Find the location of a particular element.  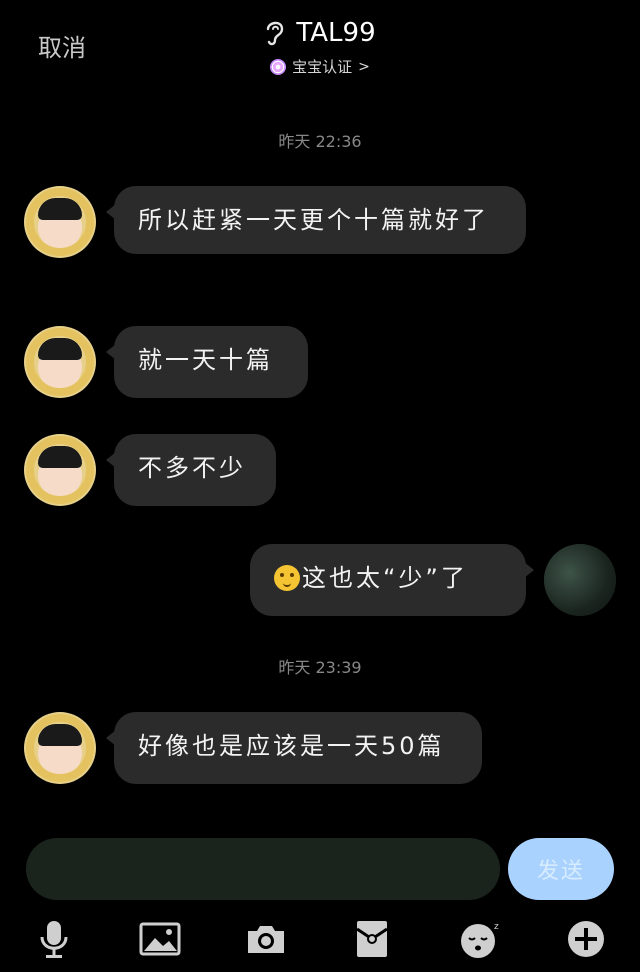

svg-text: z is located at coordinates (496, 927).